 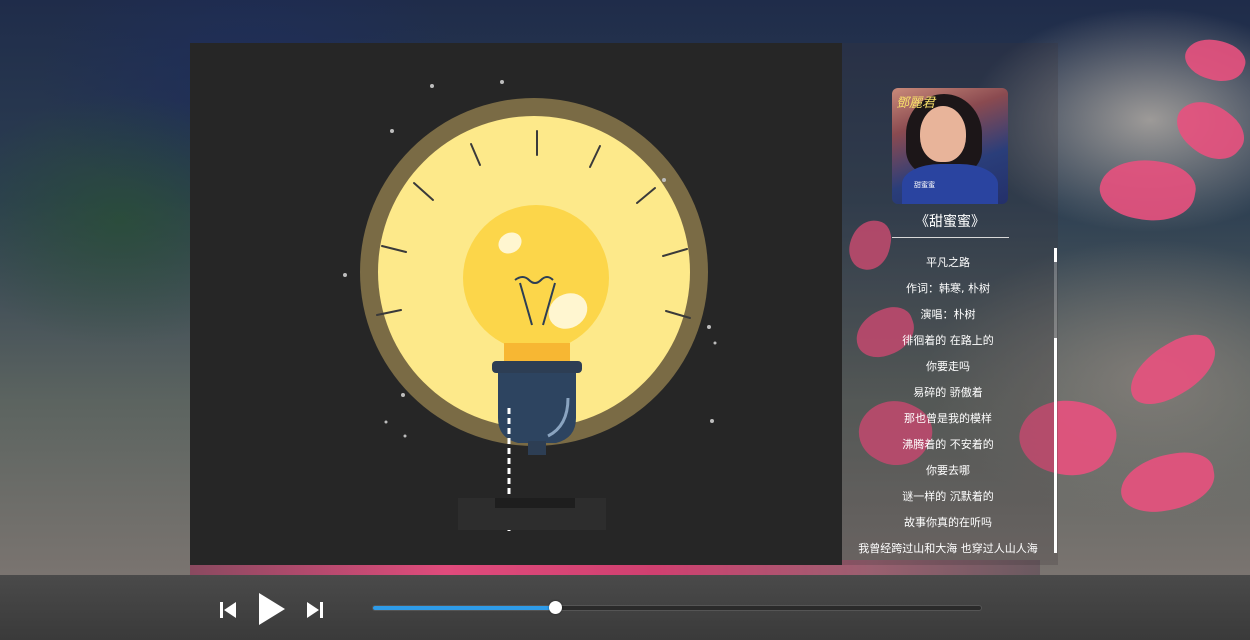 What do you see at coordinates (950, 237) in the screenshot?
I see `title-divider` at bounding box center [950, 237].